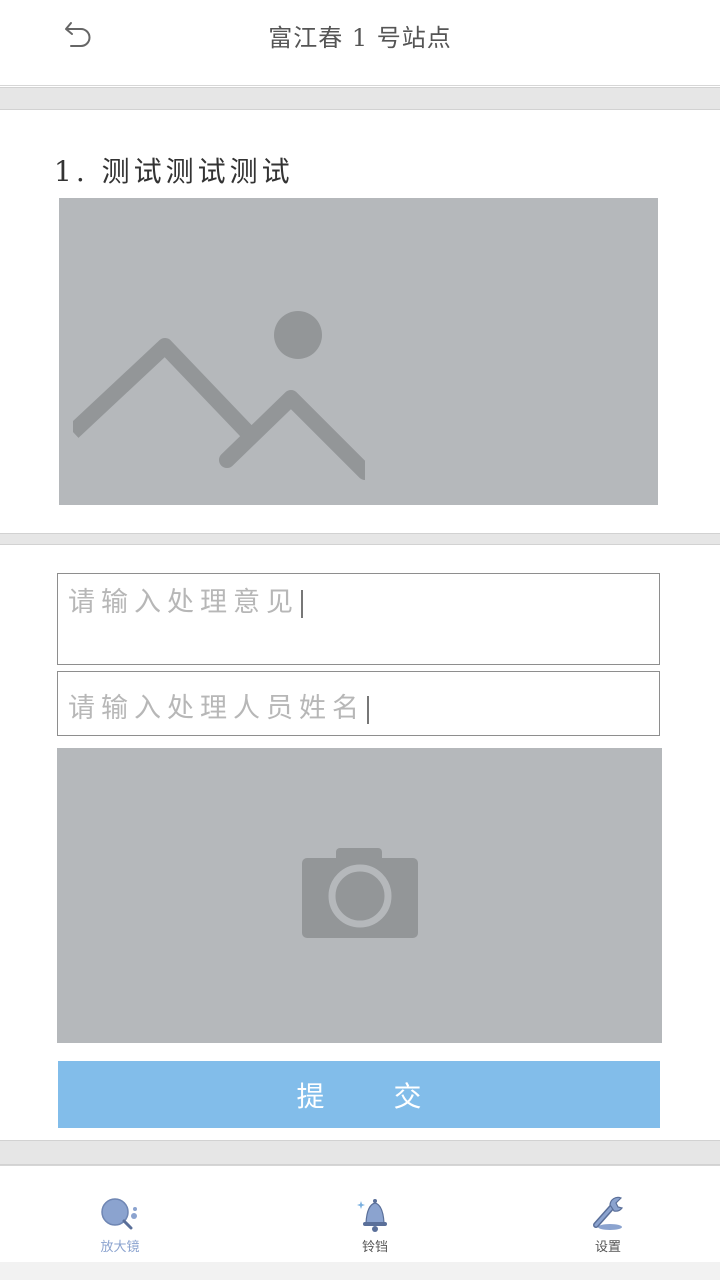 Image resolution: width=720 pixels, height=1280 pixels. I want to click on handler-name-input: 请输入处理人员姓名, so click(358, 703).